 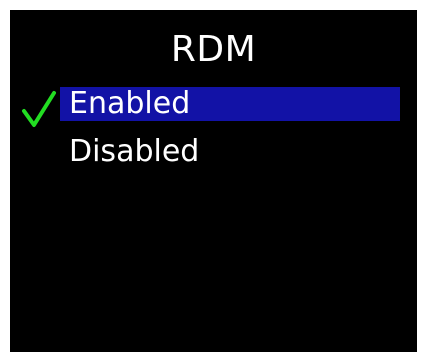 I want to click on menu-item-label: Enabled, so click(x=130, y=103).